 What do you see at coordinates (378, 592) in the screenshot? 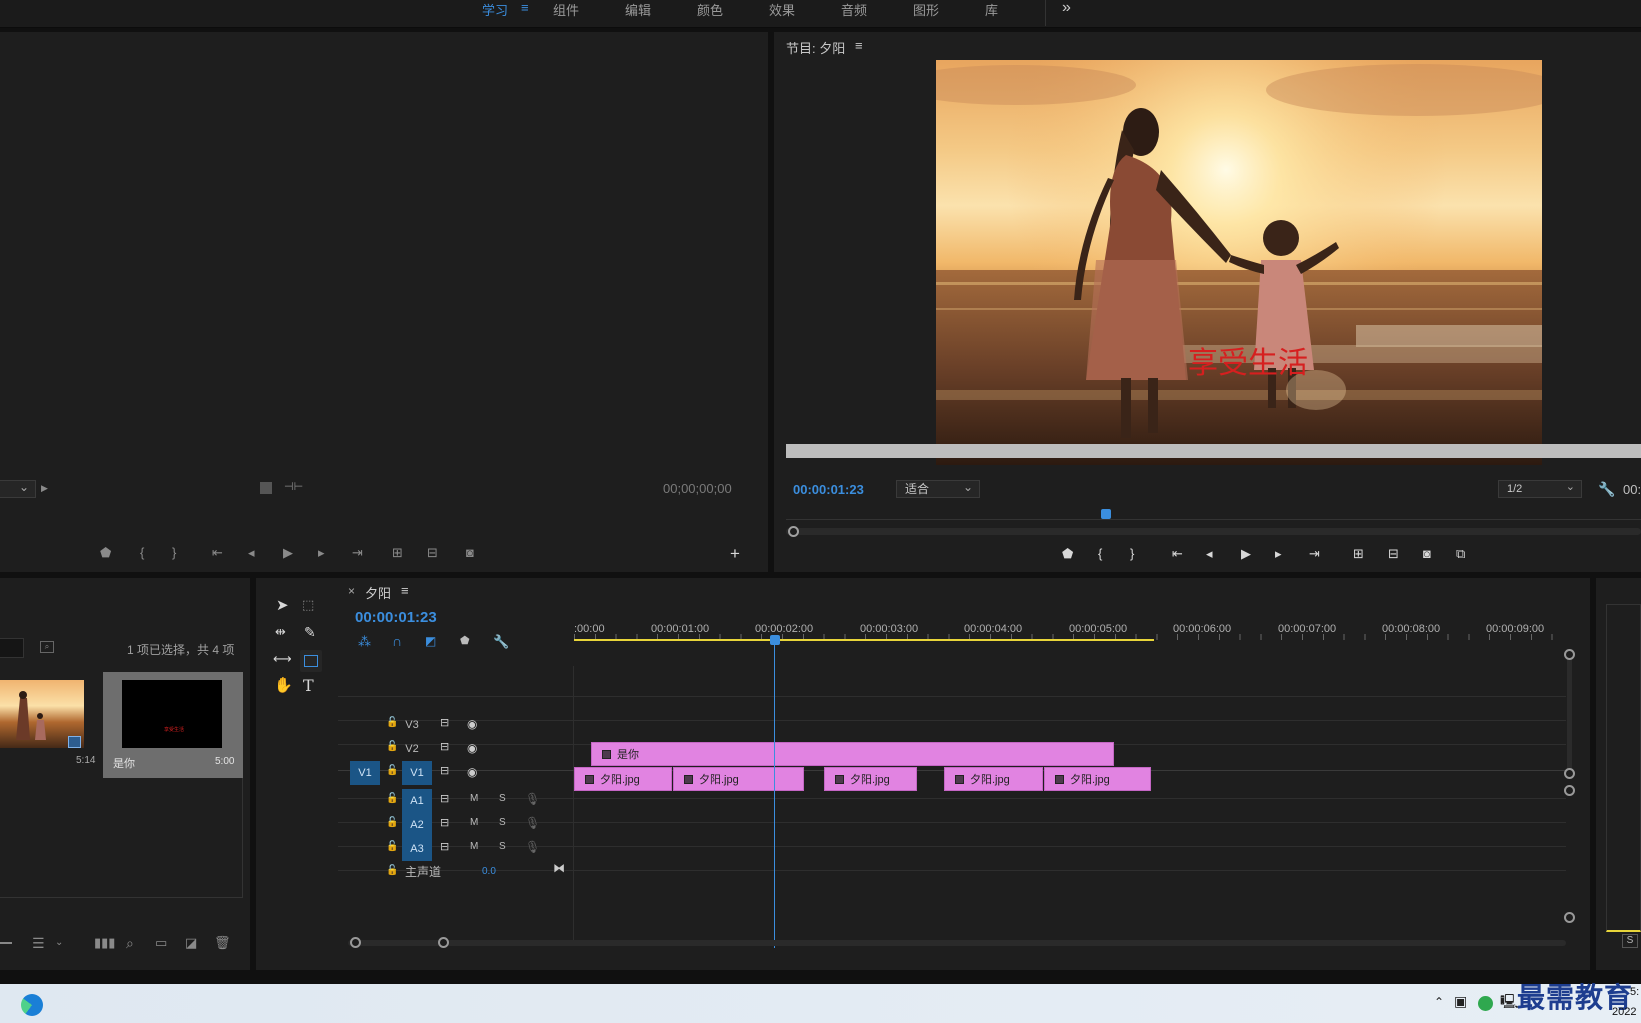
I see `timeline-sequence-tab: 夕阳` at bounding box center [378, 592].